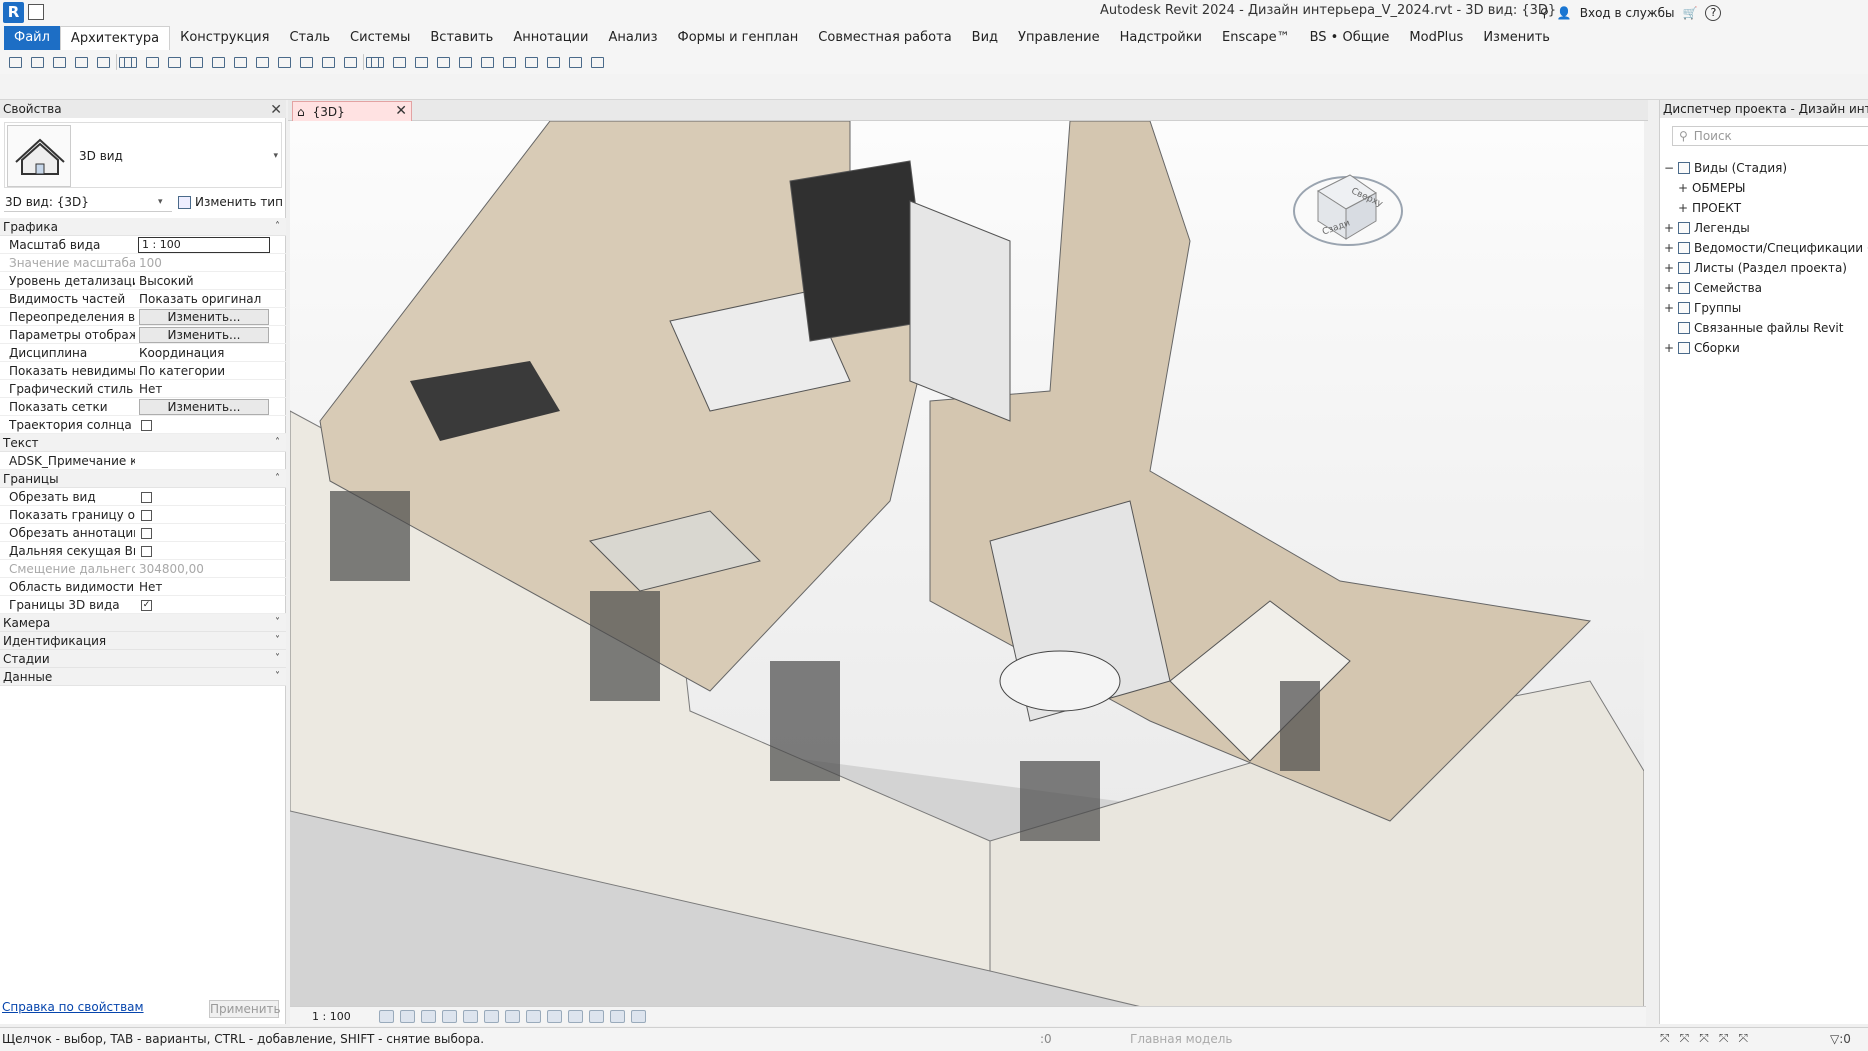 The image size is (1868, 1051). Describe the element at coordinates (1766, 208) in the screenshot. I see `tree-item: + ПРОЕКТ` at that location.